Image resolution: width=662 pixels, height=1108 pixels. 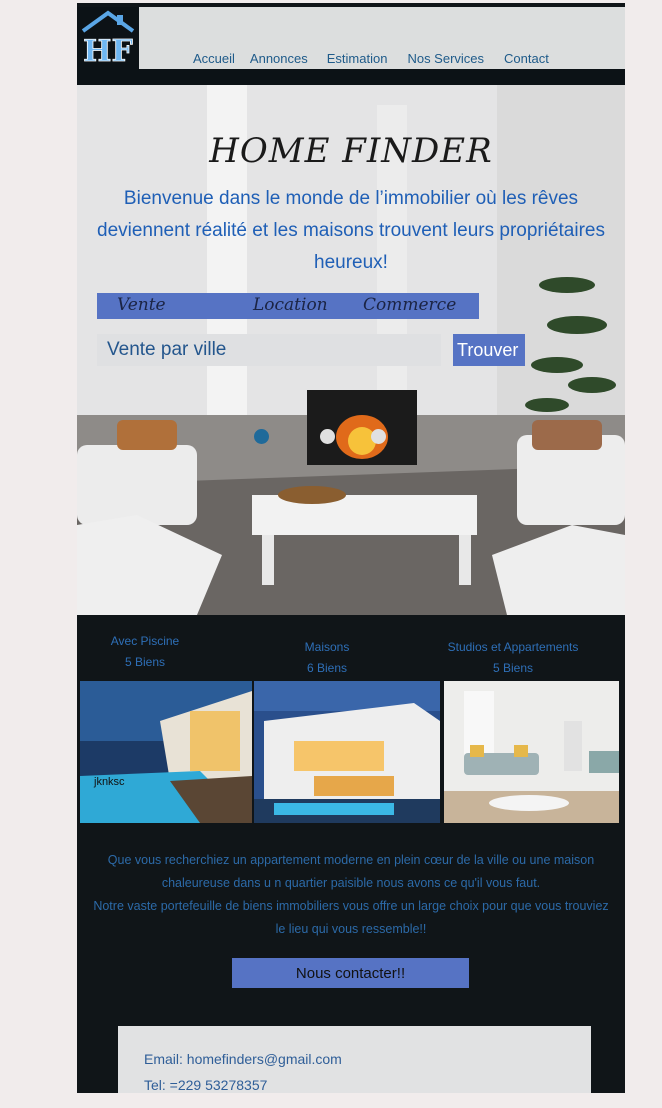 What do you see at coordinates (351, 77) in the screenshot?
I see `header-divider` at bounding box center [351, 77].